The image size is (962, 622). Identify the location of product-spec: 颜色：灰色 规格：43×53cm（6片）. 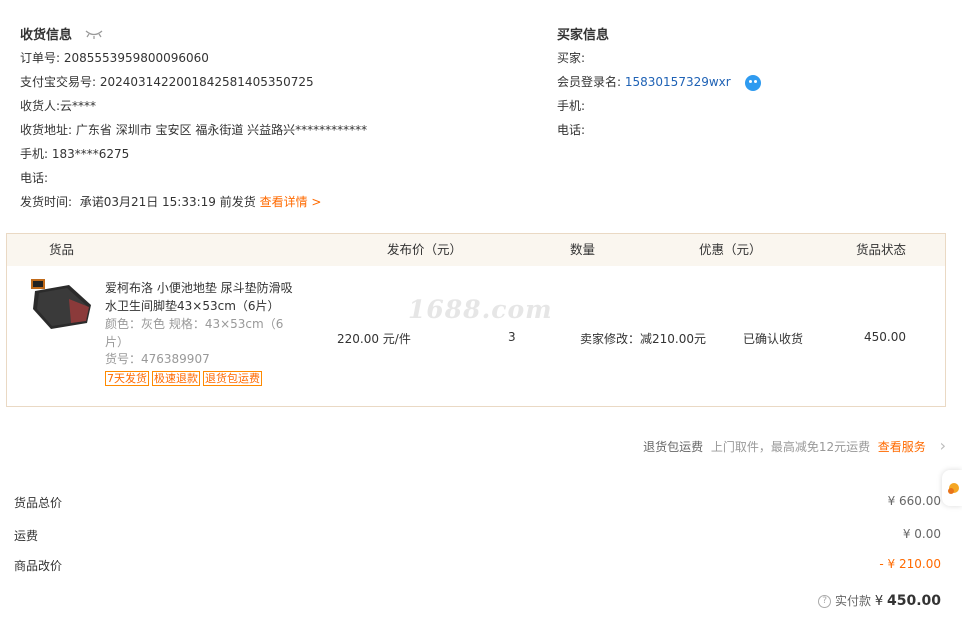
(194, 333).